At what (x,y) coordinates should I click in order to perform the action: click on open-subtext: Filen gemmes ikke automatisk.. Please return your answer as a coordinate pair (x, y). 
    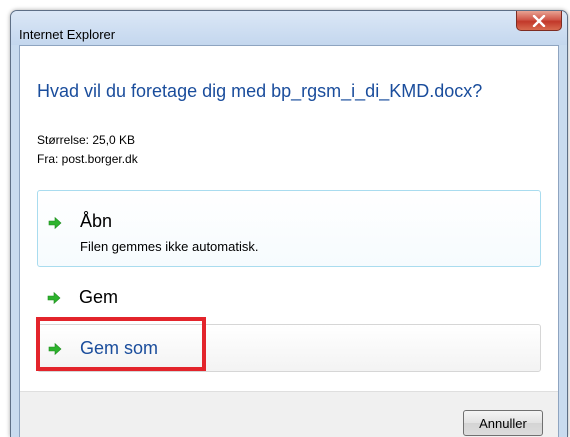
    Looking at the image, I should click on (169, 246).